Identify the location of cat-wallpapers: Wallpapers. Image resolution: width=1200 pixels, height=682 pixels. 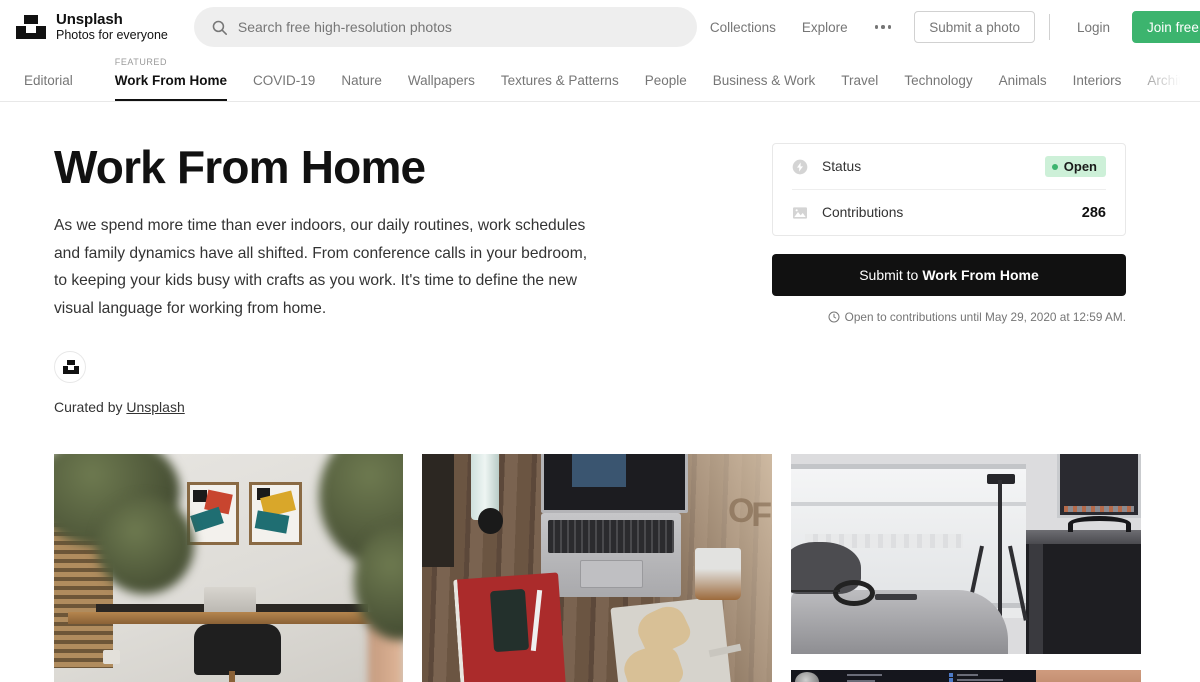
(441, 77).